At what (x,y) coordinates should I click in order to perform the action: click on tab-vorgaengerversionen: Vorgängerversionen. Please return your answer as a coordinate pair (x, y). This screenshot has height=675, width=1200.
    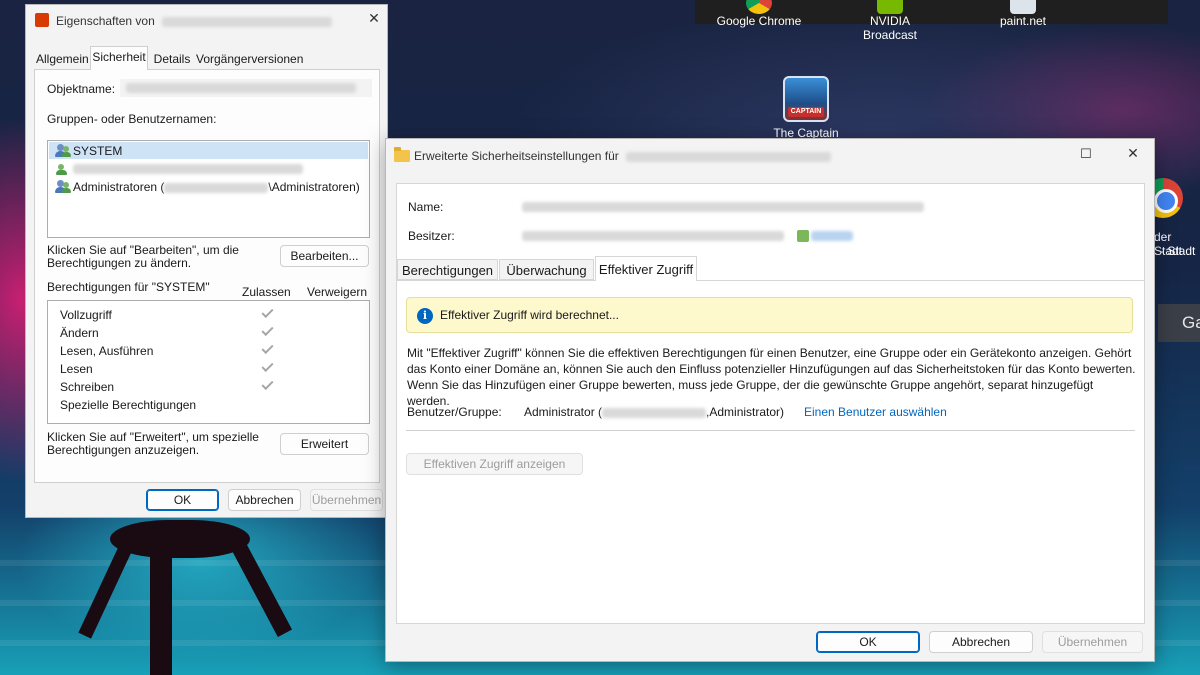
    Looking at the image, I should click on (249, 59).